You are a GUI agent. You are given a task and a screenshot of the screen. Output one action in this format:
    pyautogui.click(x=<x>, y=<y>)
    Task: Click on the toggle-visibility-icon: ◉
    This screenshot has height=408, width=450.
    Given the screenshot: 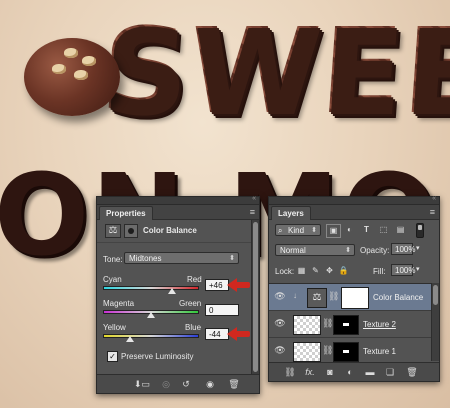 What is the action you would take?
    pyautogui.click(x=210, y=384)
    